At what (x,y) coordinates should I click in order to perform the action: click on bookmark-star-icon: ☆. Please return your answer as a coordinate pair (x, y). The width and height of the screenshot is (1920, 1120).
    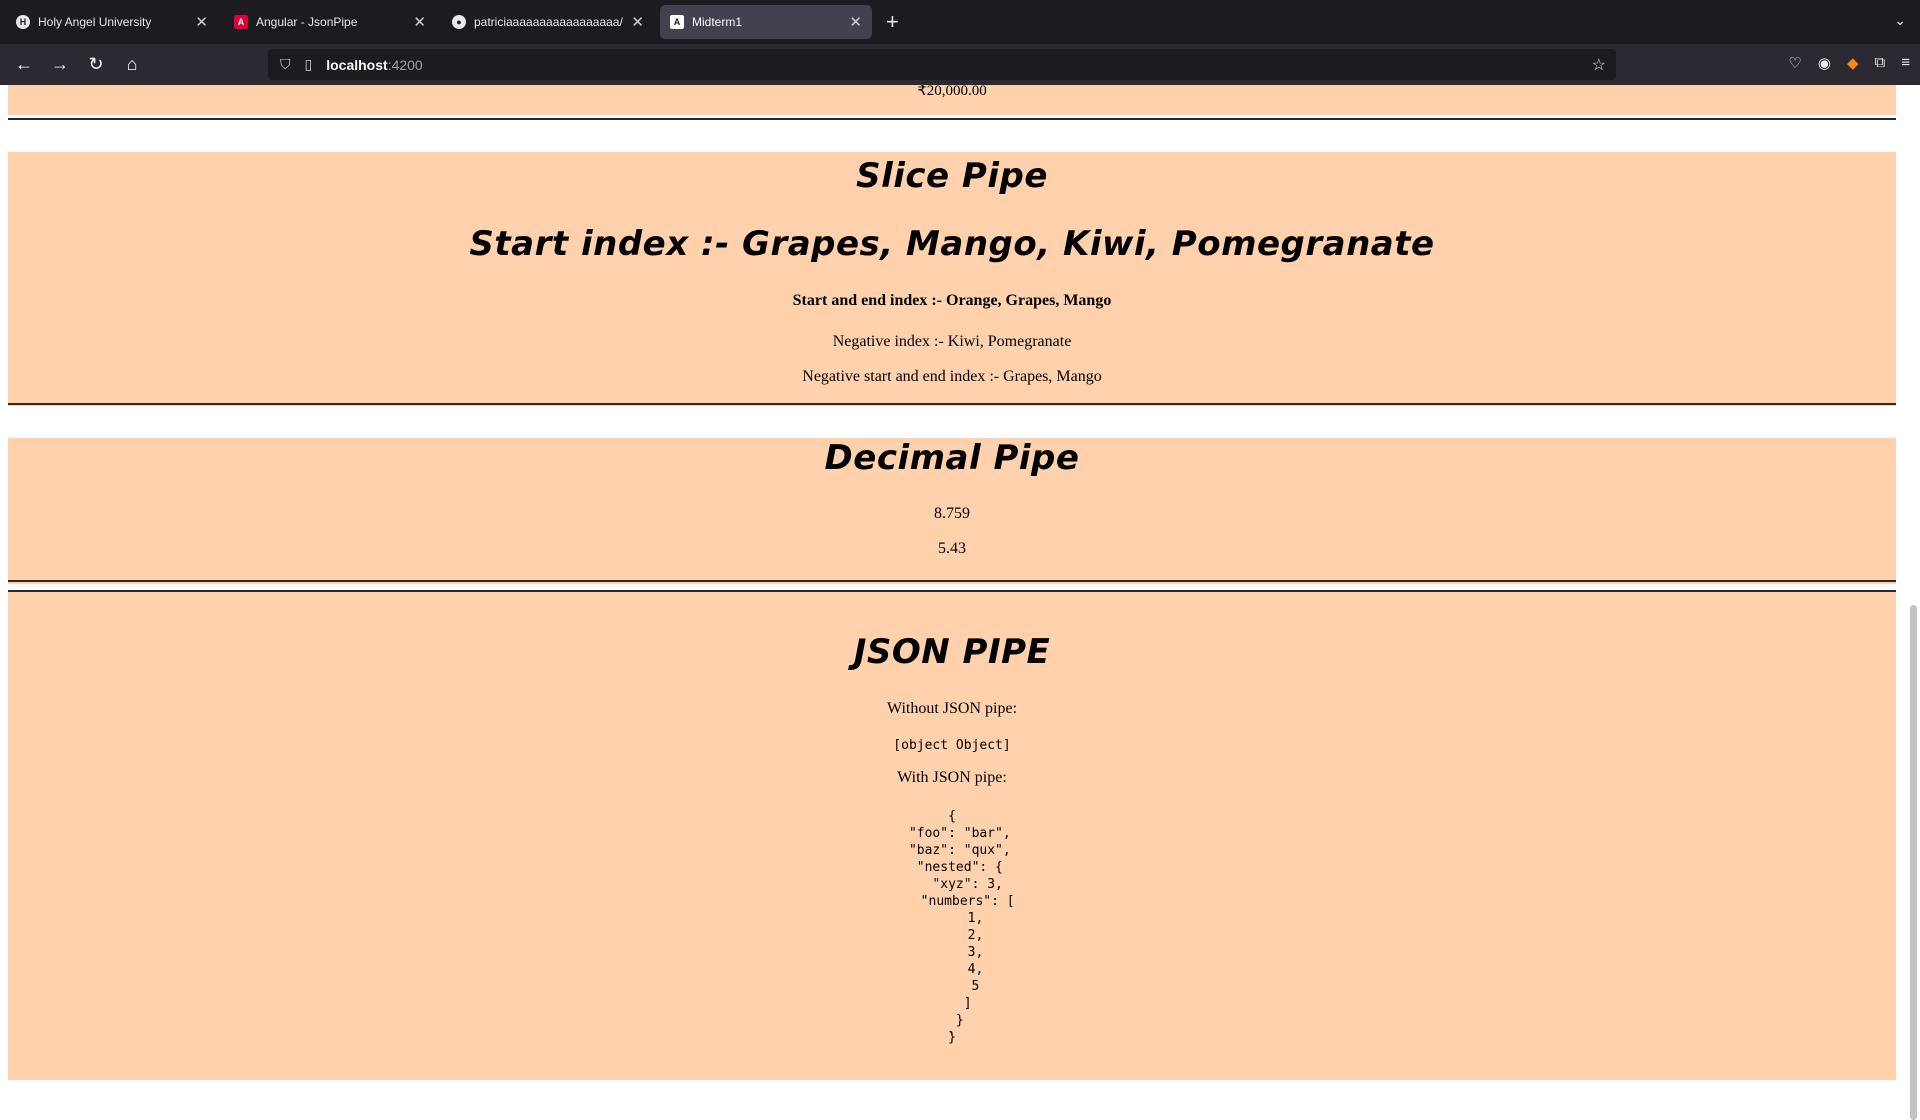
    Looking at the image, I should click on (1599, 65).